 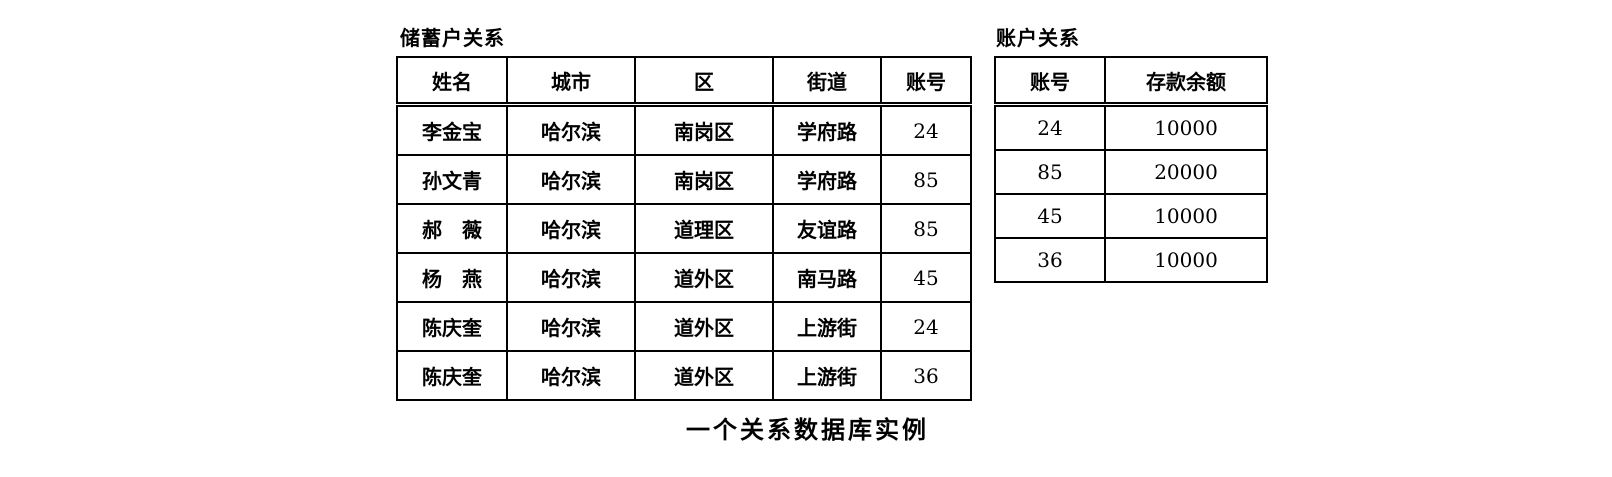 I want to click on table-header-row: 账号 存款余额, so click(x=1131, y=81).